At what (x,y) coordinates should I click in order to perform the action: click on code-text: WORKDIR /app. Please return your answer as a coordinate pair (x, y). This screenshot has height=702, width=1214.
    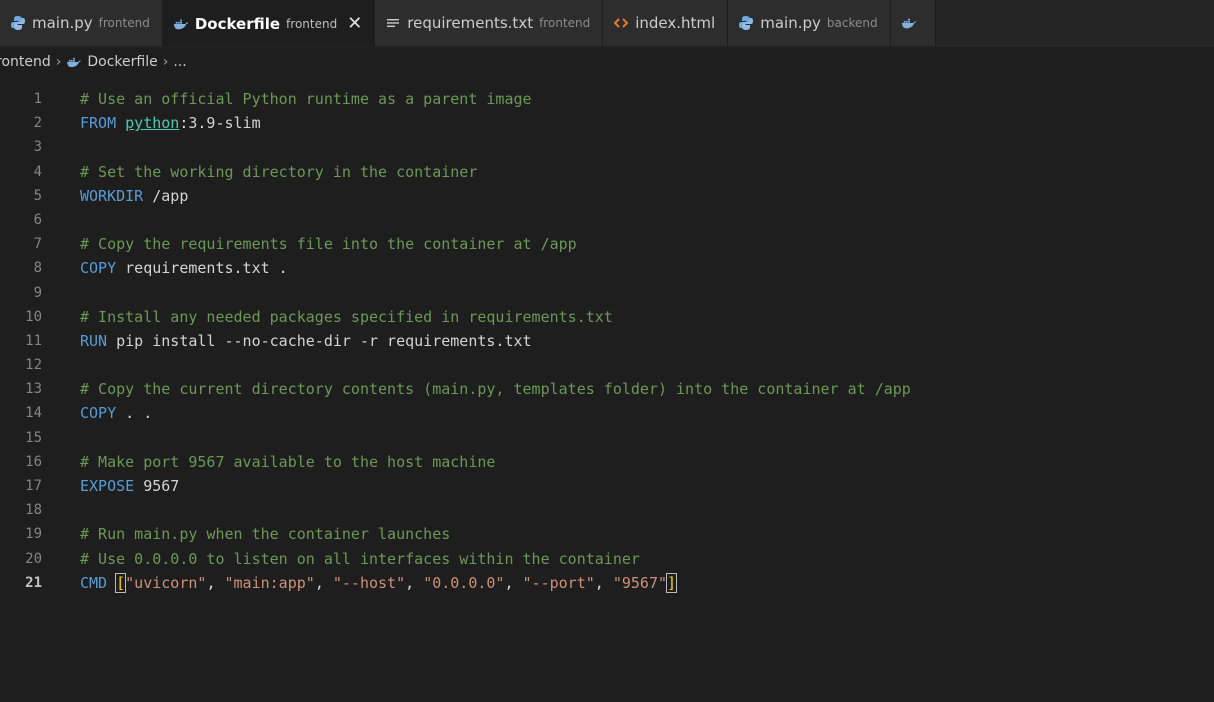
    Looking at the image, I should click on (134, 196).